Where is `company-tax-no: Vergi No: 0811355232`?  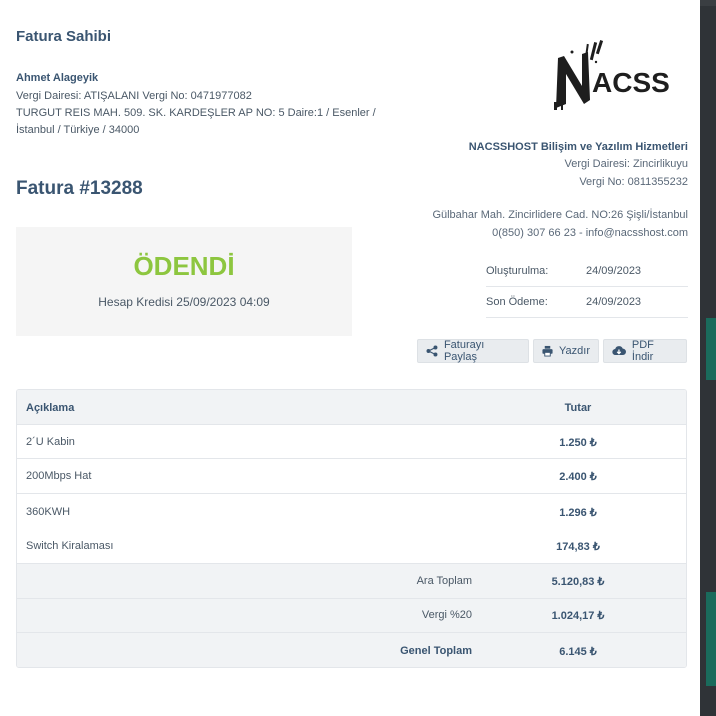
company-tax-no: Vergi No: 0811355232 is located at coordinates (633, 182).